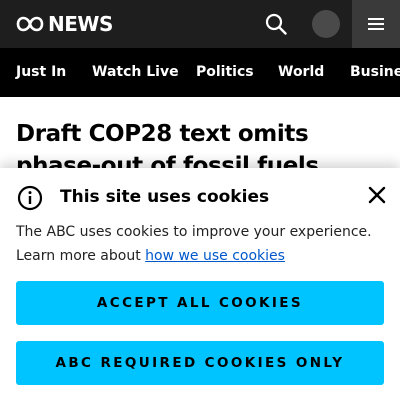  I want to click on cookie-banner-title: This site uses cookies, so click(165, 197).